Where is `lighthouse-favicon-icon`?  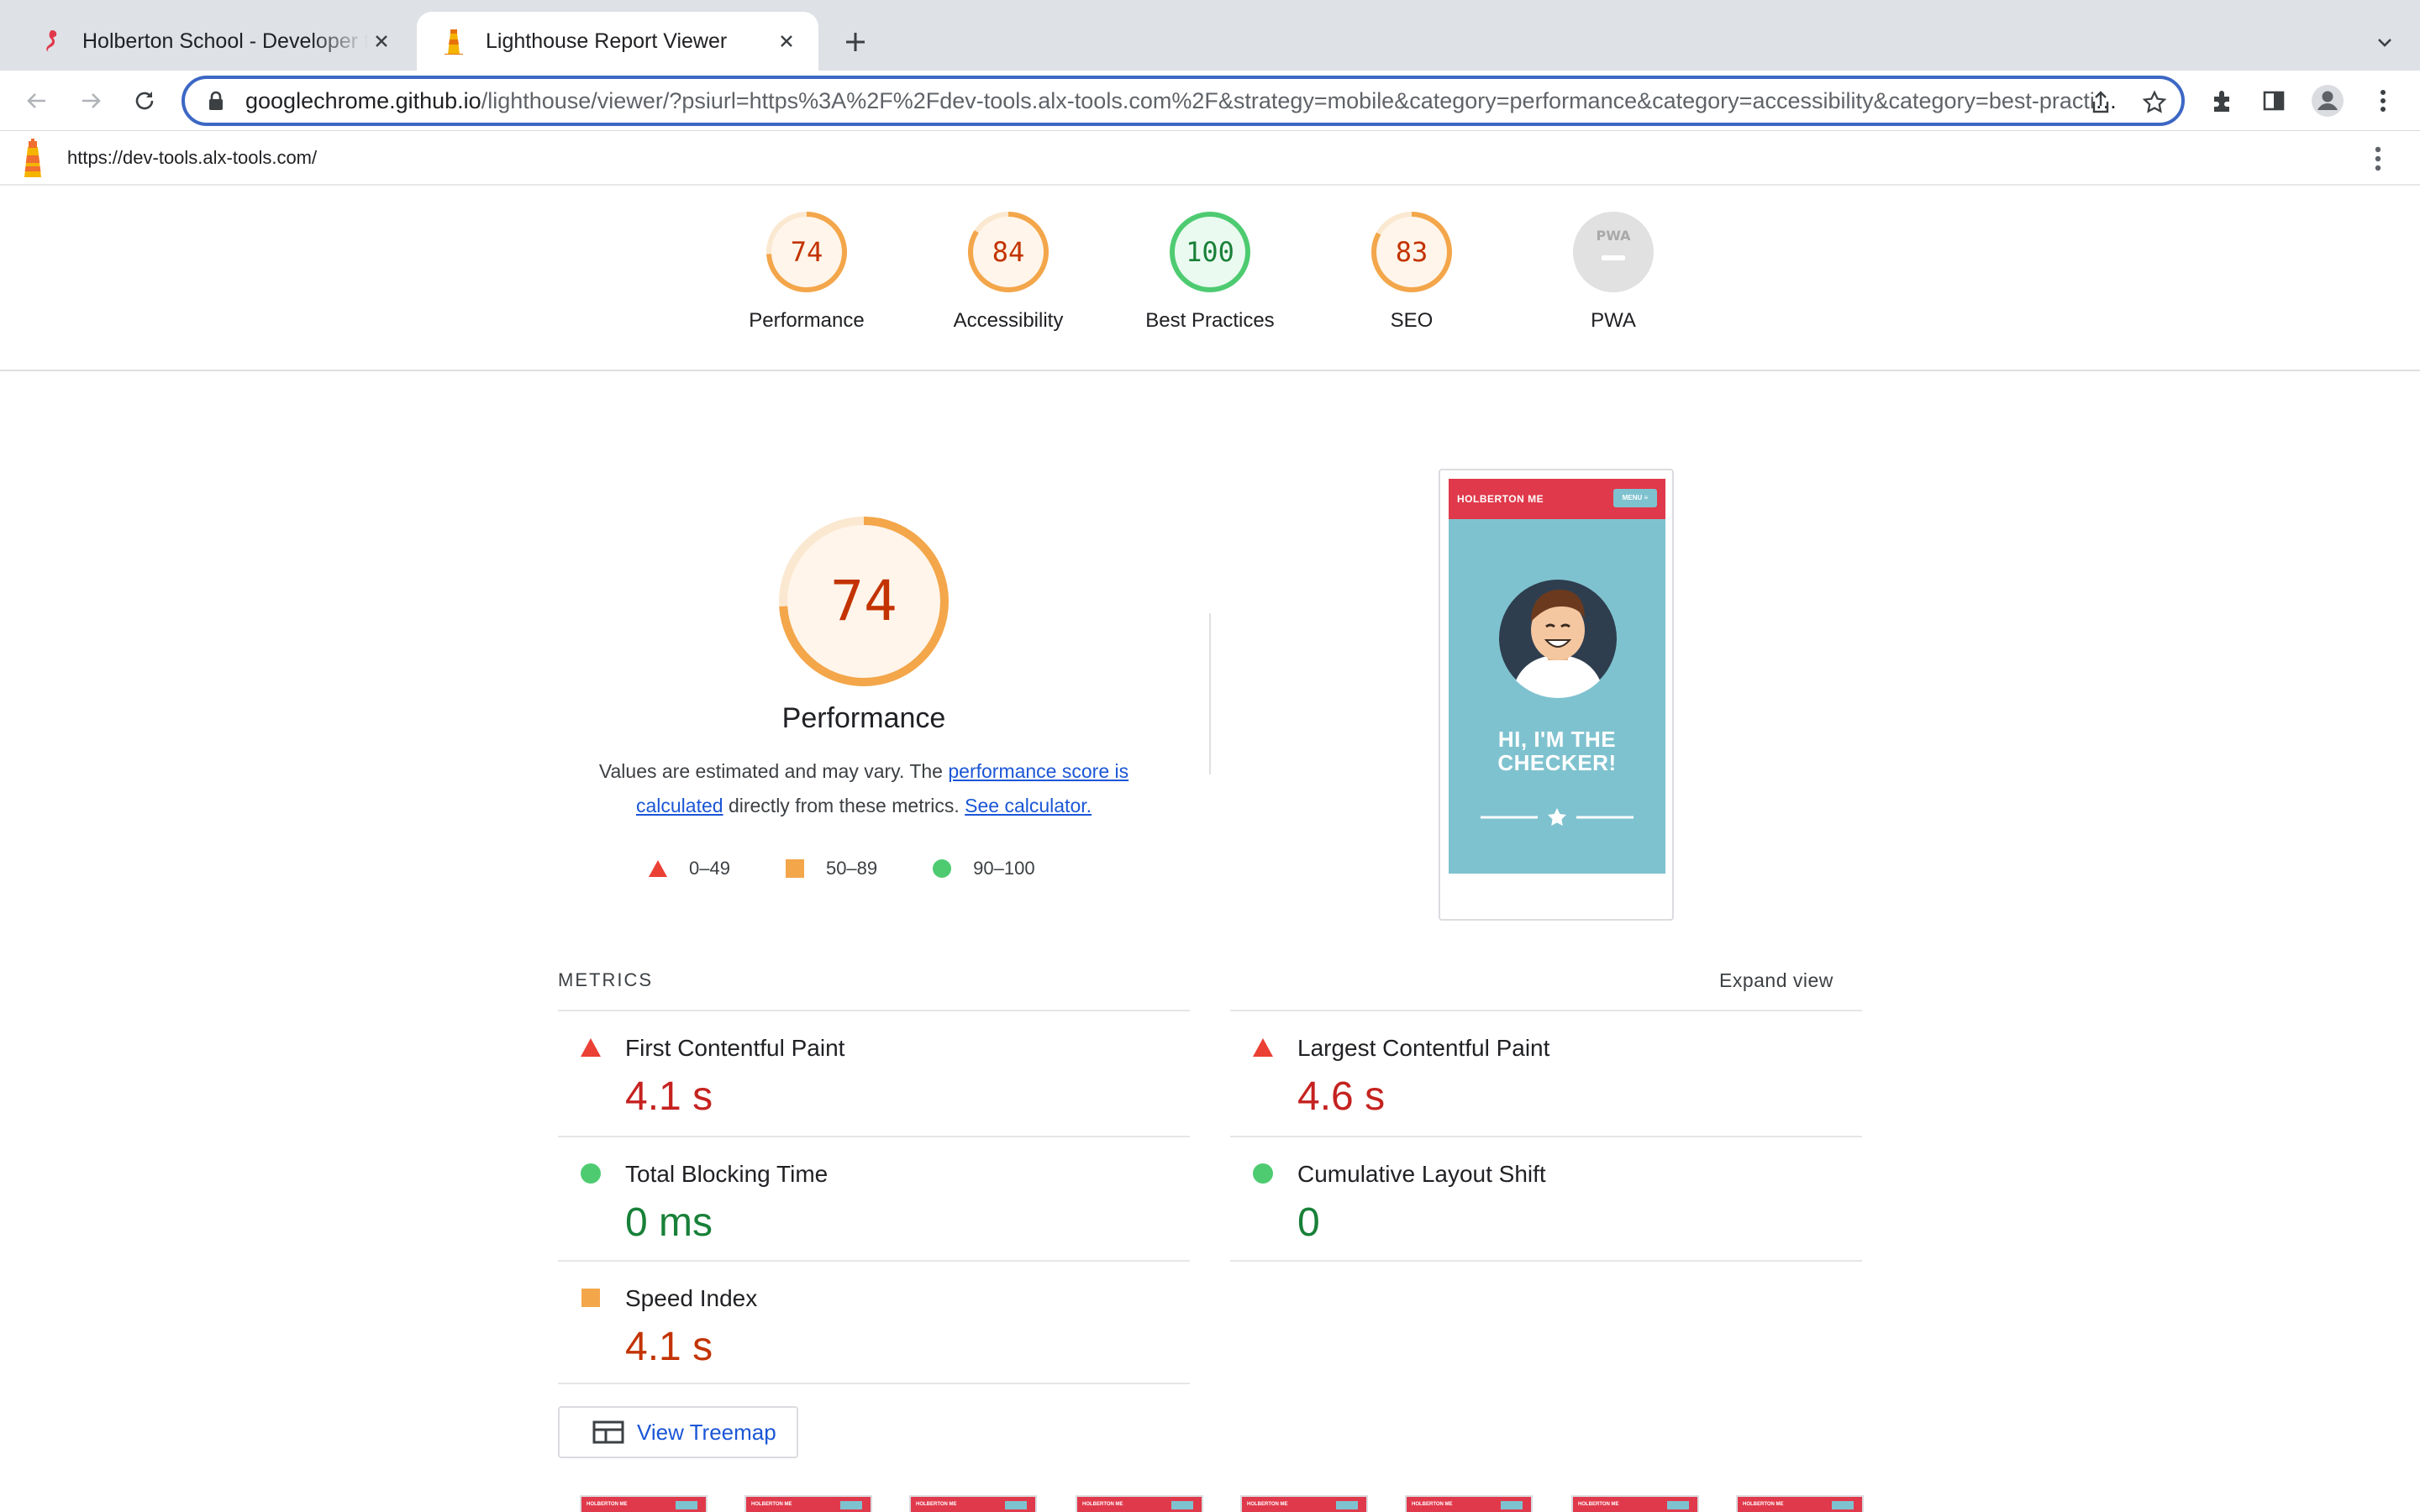 lighthouse-favicon-icon is located at coordinates (453, 41).